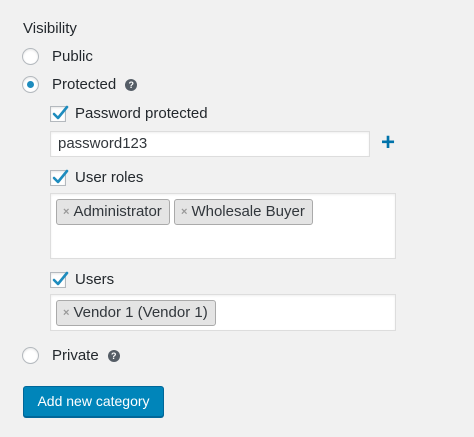 The image size is (474, 437). Describe the element at coordinates (117, 211) in the screenshot. I see `user-role-tag-label: Administrator` at that location.